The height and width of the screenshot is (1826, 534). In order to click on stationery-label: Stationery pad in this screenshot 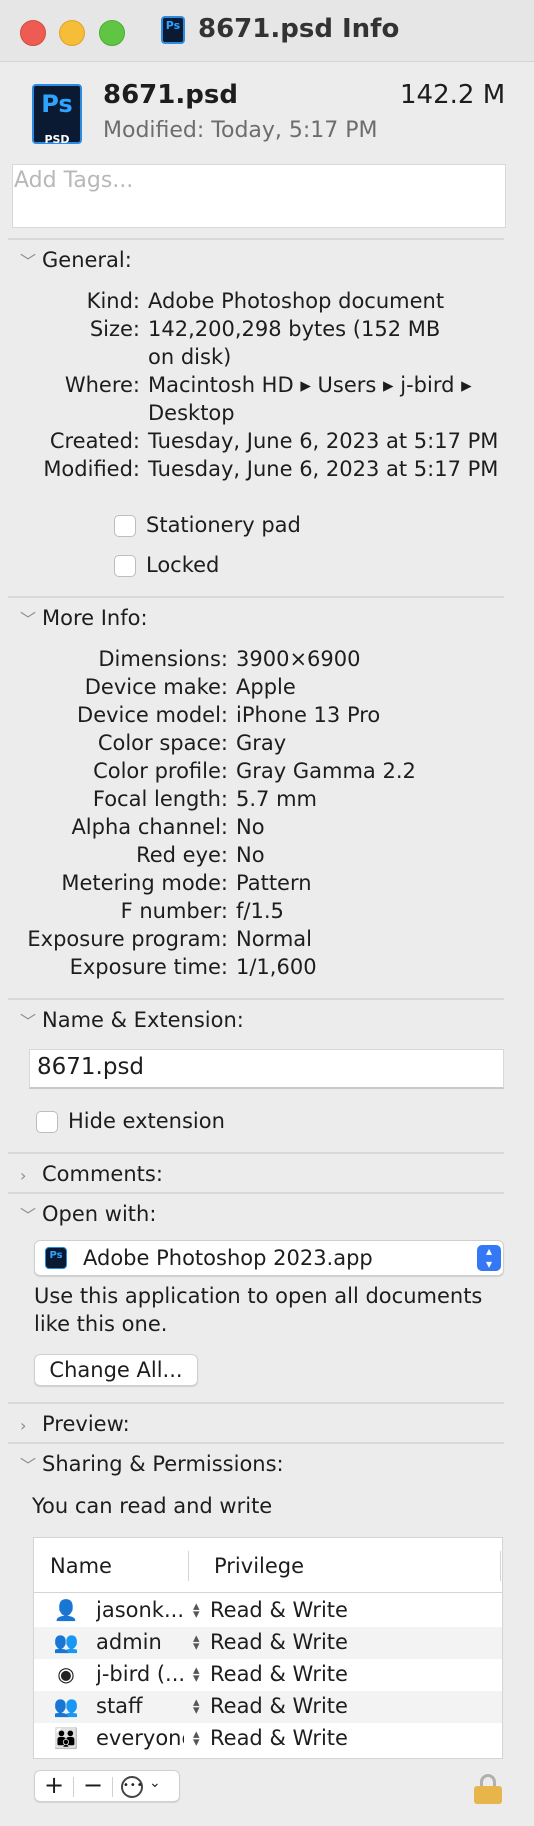, I will do `click(223, 525)`.